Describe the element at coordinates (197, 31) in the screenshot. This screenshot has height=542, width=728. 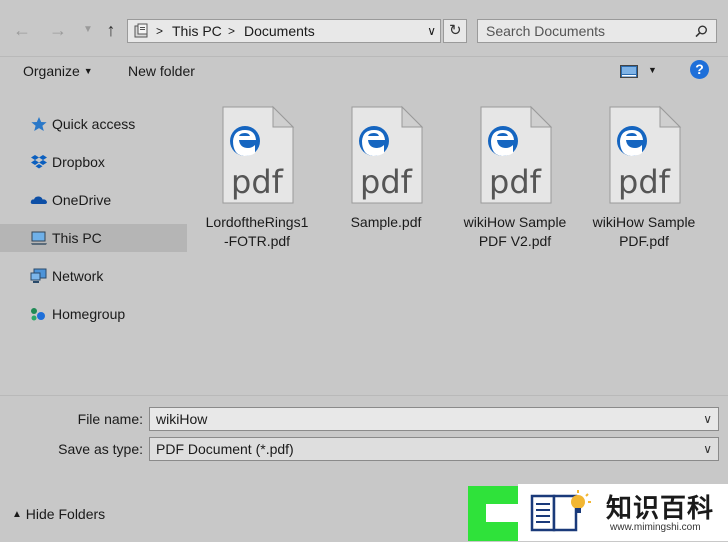
I see `breadcrumb-this-pc: This PC` at that location.